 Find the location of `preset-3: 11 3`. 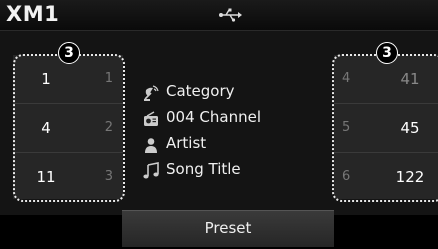

preset-3: 11 3 is located at coordinates (68, 177).